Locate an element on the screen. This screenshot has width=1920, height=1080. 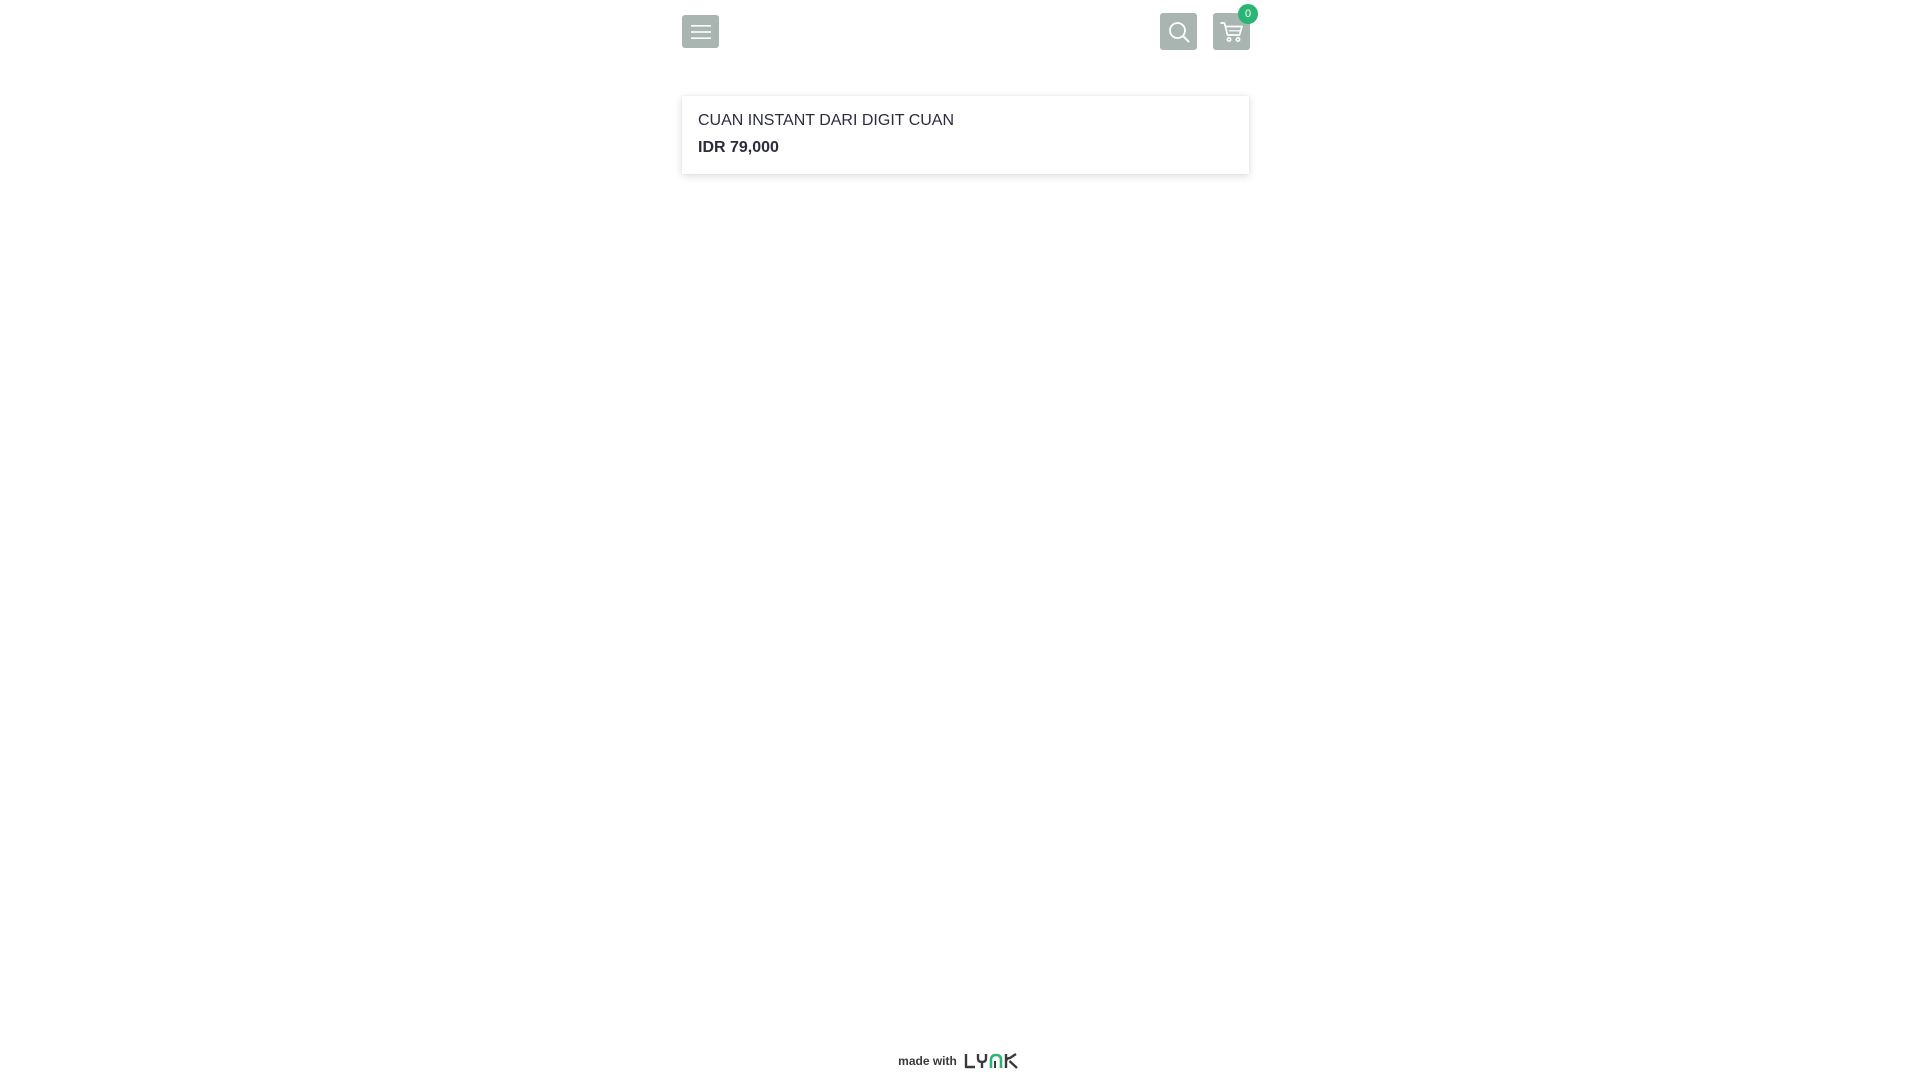
made-with-text: made with is located at coordinates (927, 1061).